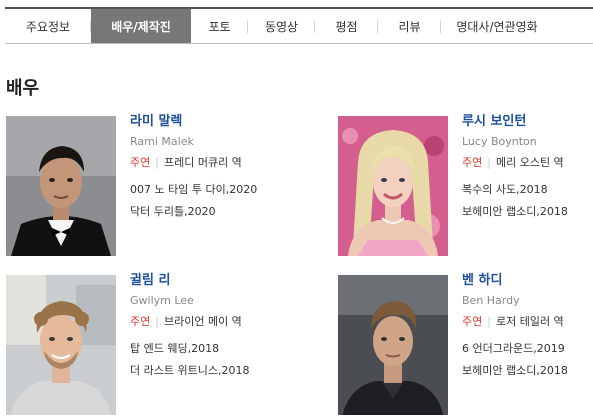  What do you see at coordinates (499, 141) in the screenshot?
I see `actor-english-name: Lucy Boynton` at bounding box center [499, 141].